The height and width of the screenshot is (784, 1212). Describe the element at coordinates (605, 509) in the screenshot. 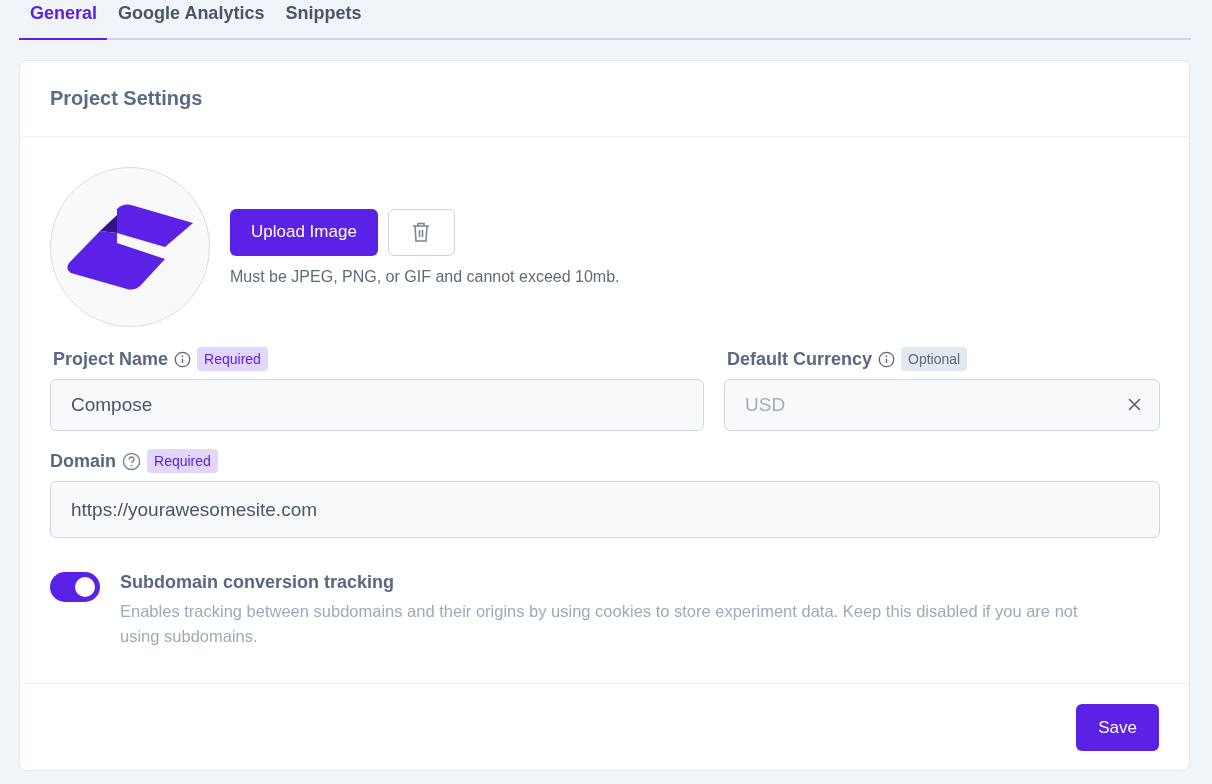

I see `input-field: https://yourawesomesite.com` at that location.